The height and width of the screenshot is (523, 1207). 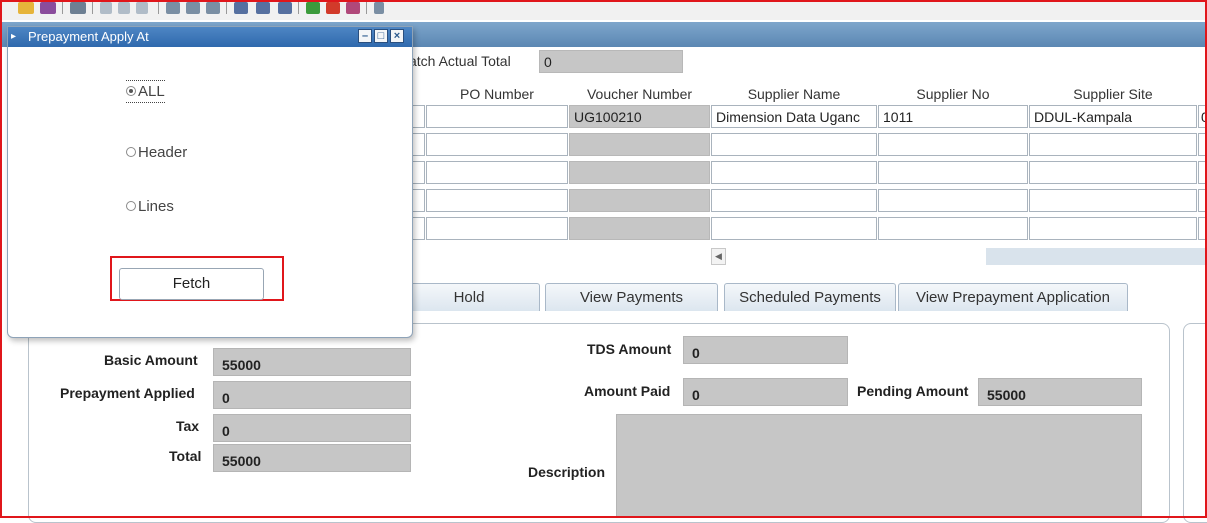 I want to click on app-icon: ▸, so click(x=14, y=36).